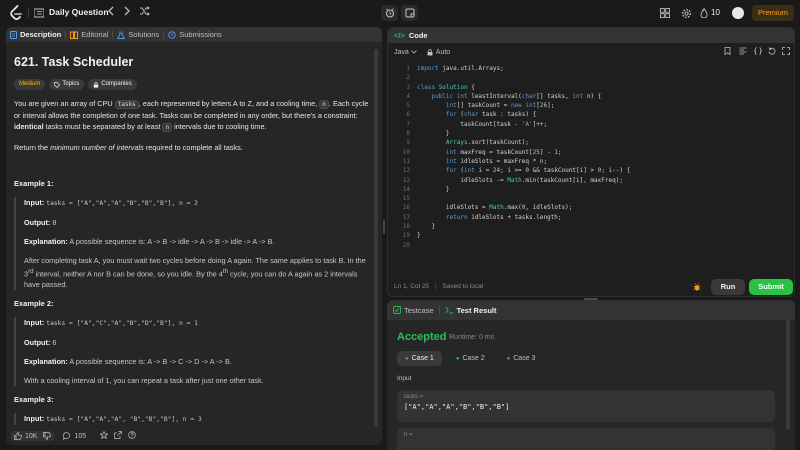 The image size is (800, 450). What do you see at coordinates (697, 288) in the screenshot?
I see `debug-button` at bounding box center [697, 288].